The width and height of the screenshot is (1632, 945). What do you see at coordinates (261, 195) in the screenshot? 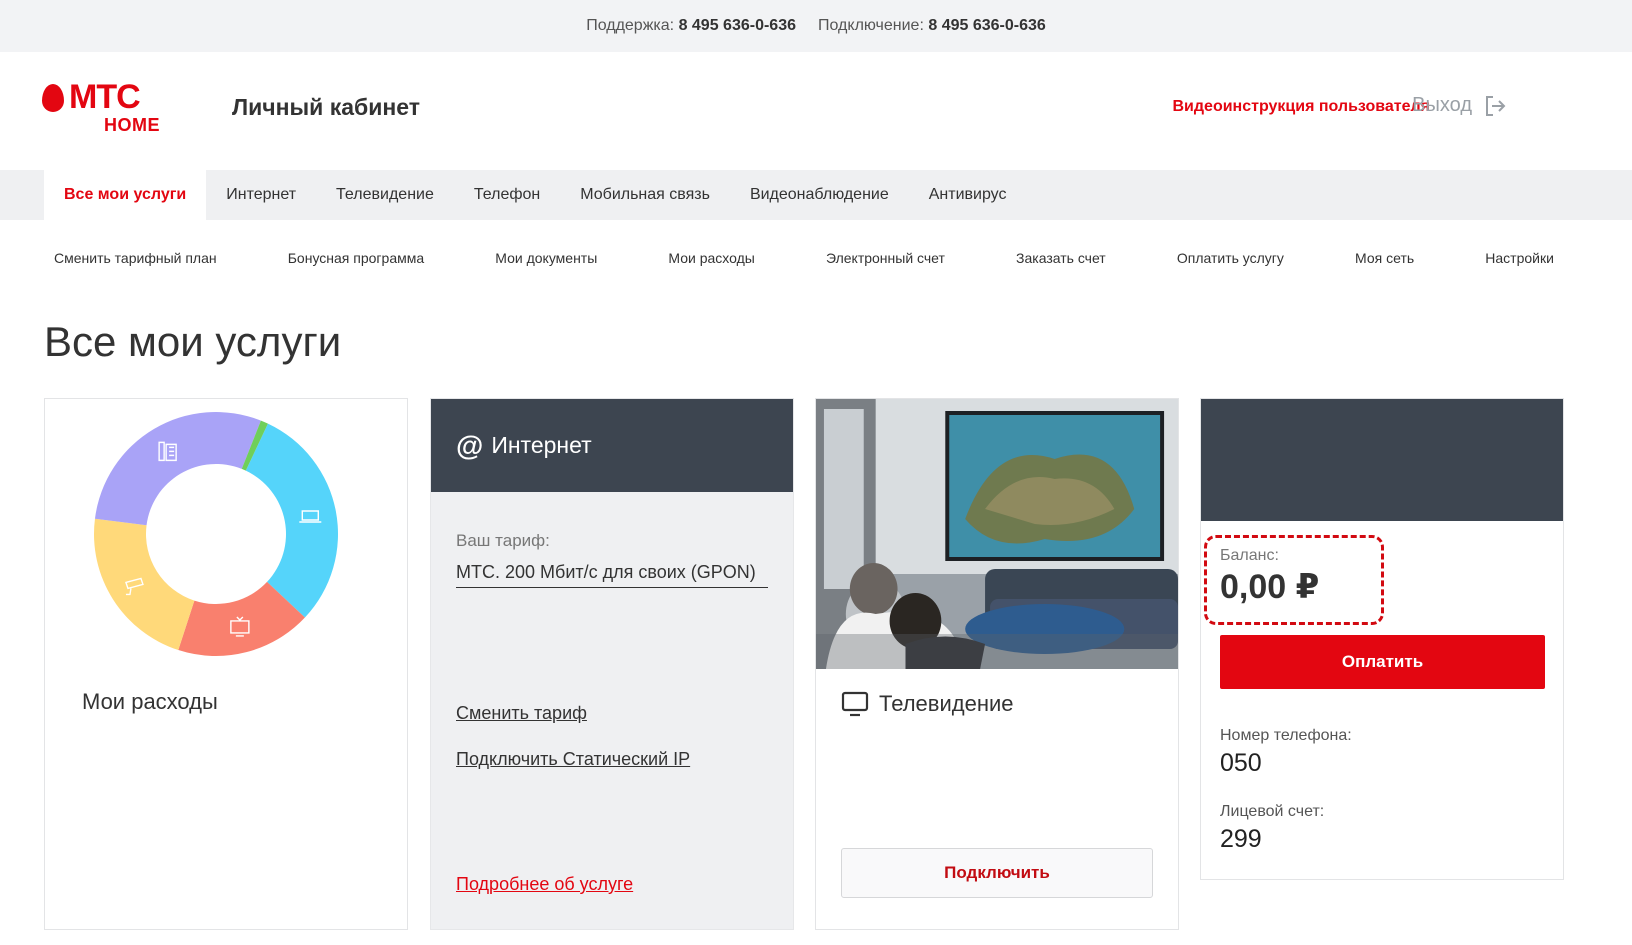
I see `tab-internet: Интернет` at bounding box center [261, 195].